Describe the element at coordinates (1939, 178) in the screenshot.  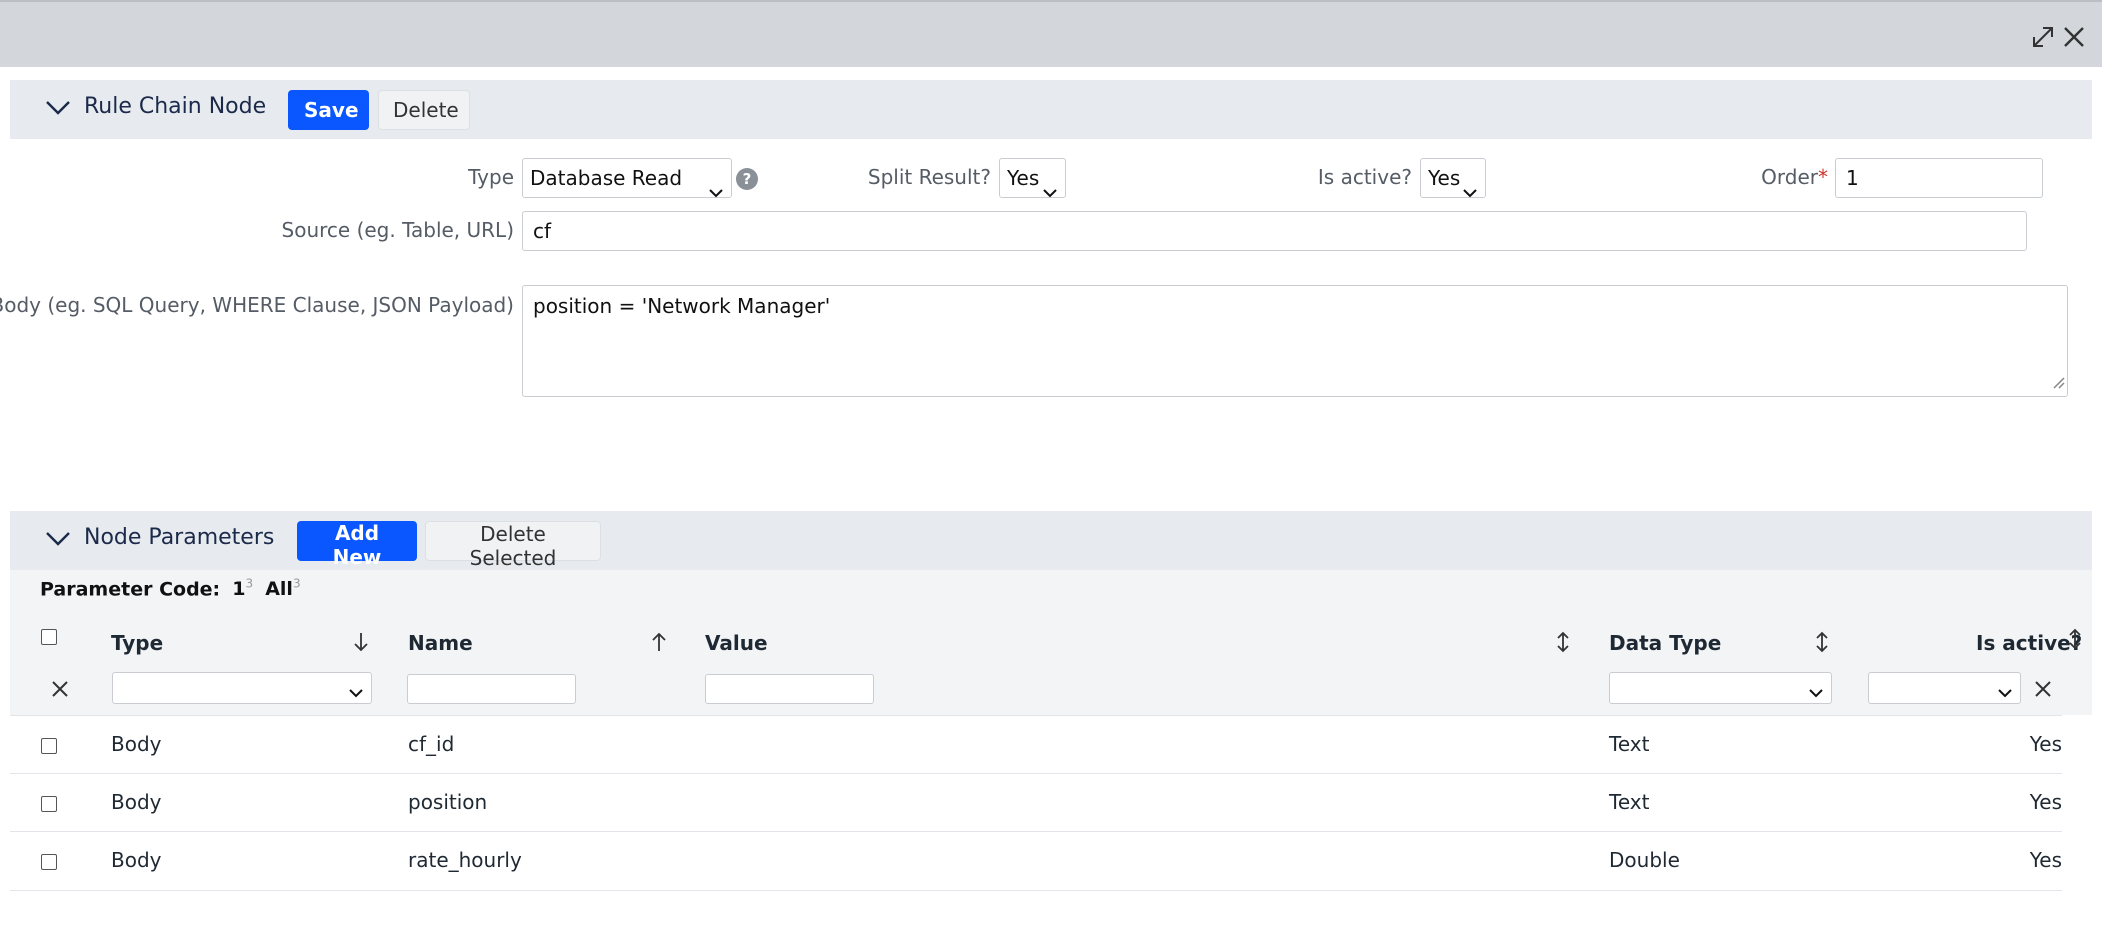
I see `order-input: 1` at that location.